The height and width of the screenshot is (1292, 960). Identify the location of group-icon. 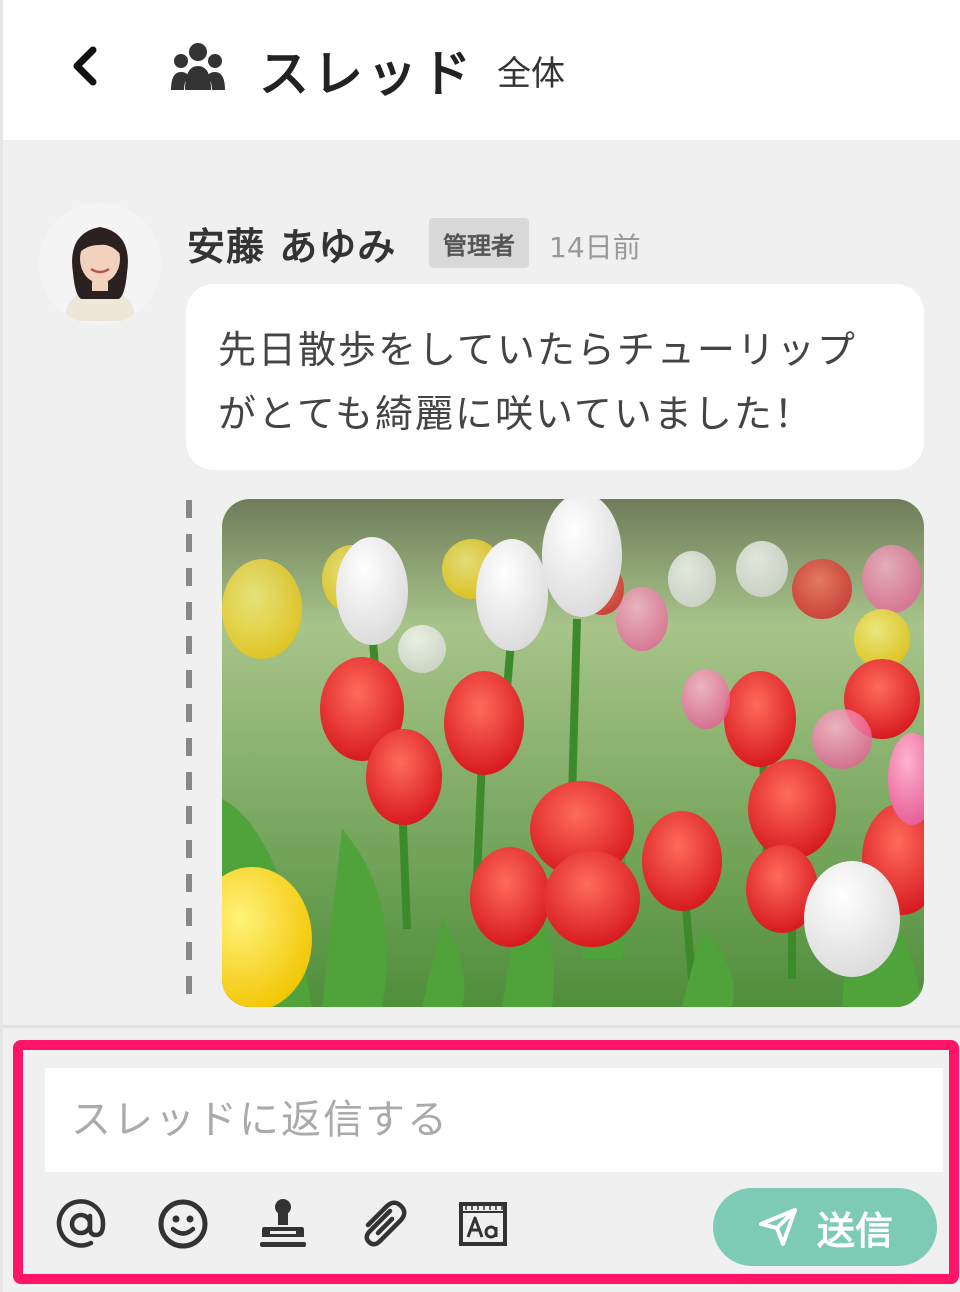
(198, 66).